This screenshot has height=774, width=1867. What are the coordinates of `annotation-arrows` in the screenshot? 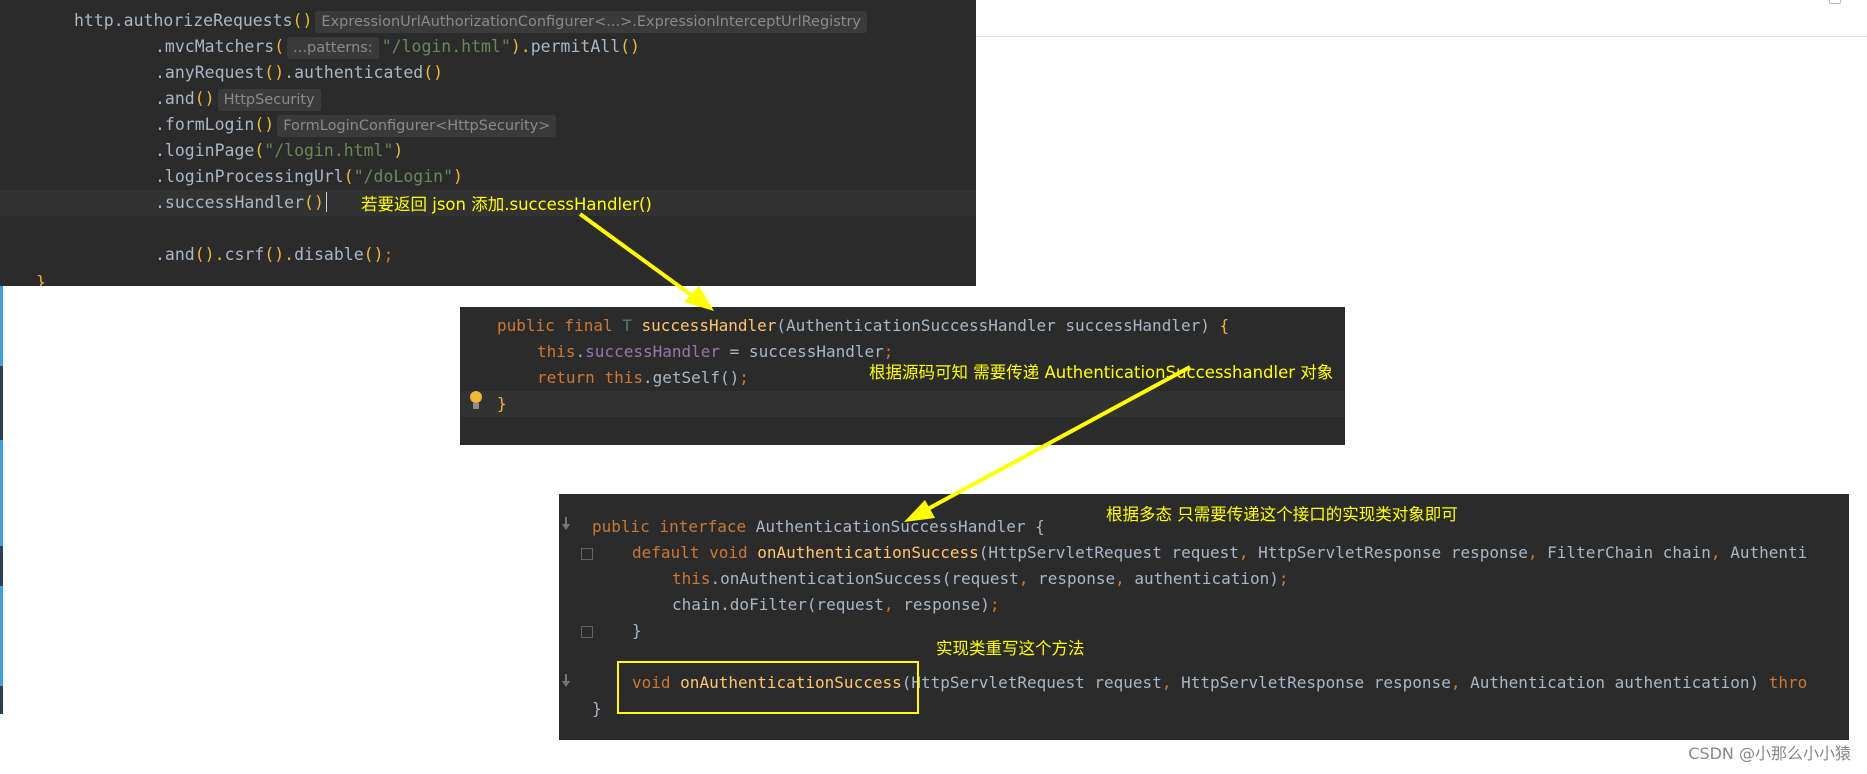 It's located at (884, 367).